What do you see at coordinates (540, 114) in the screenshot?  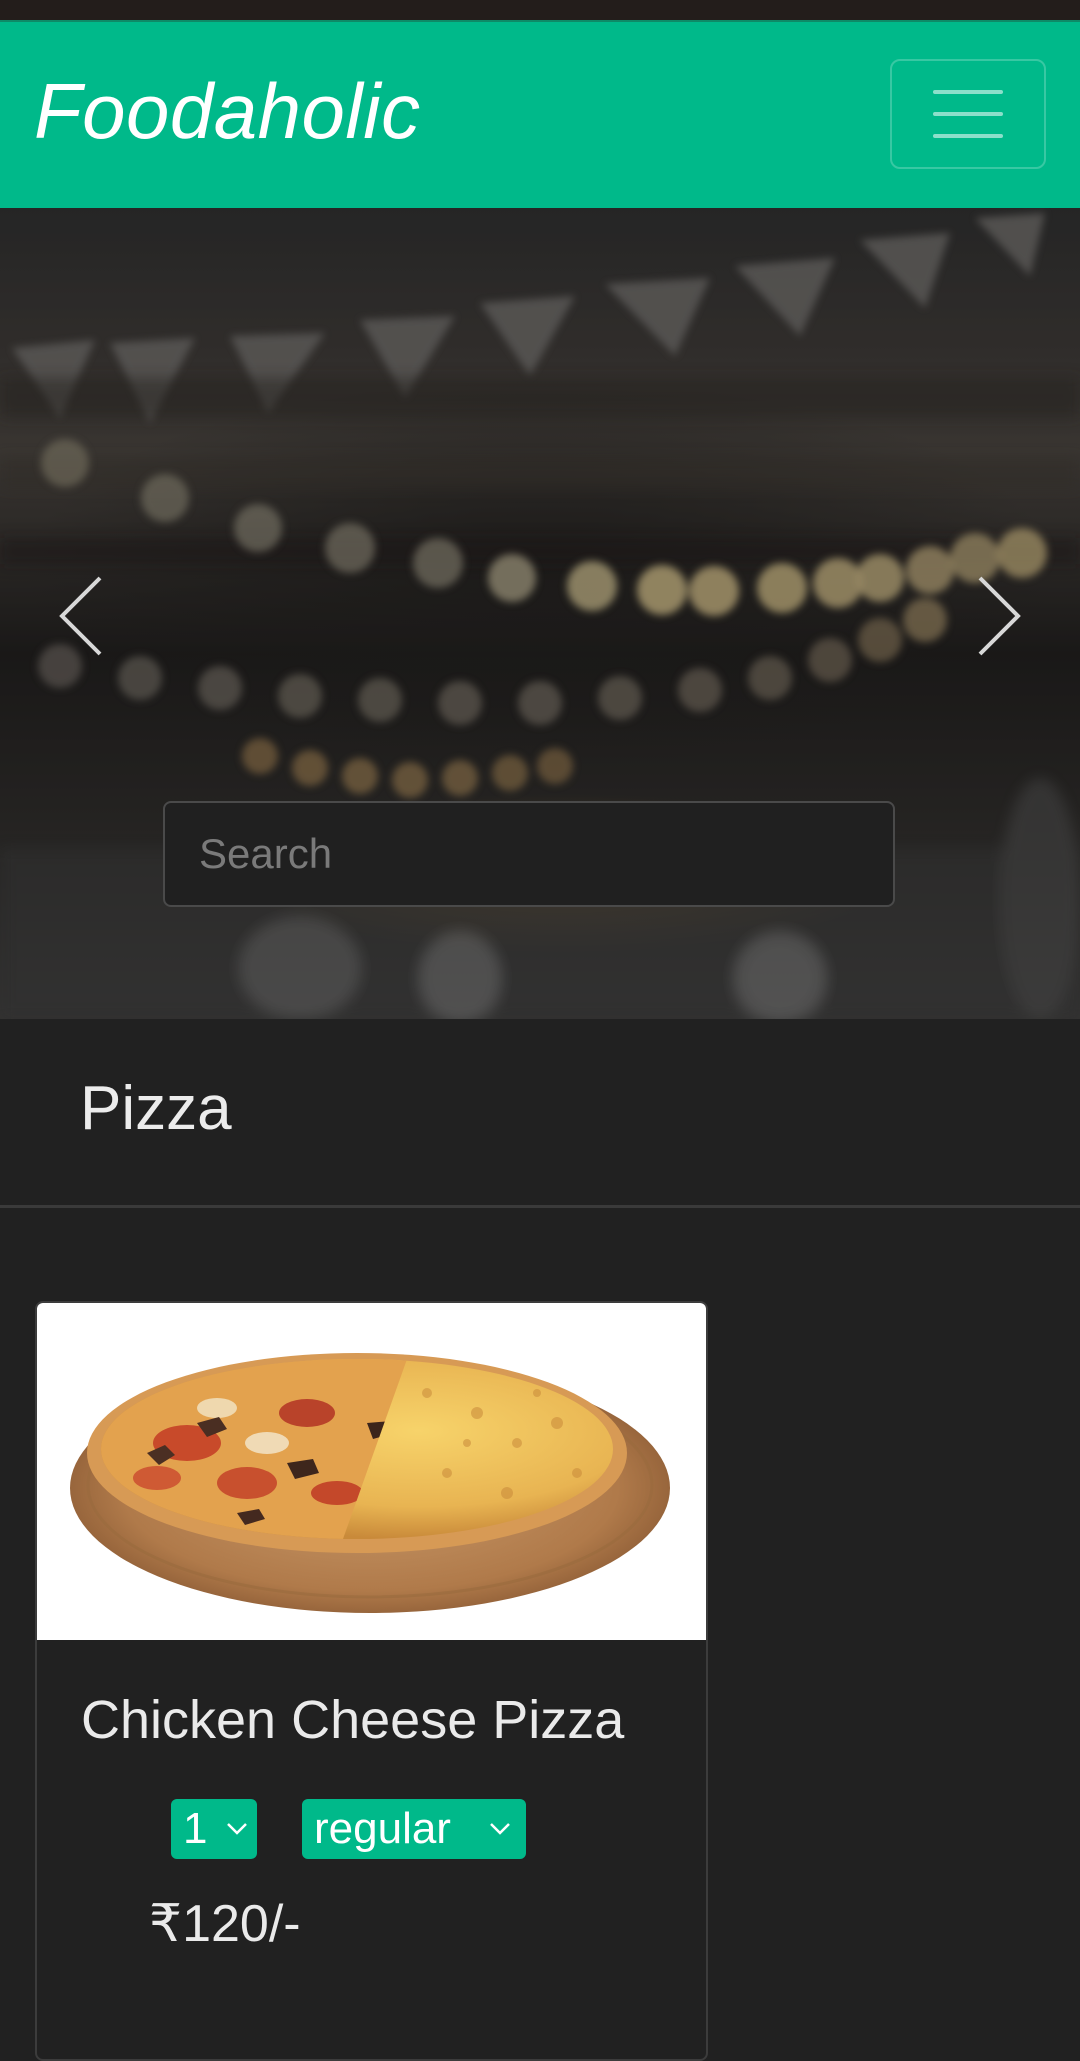 I see `navbar: Foodaholic` at bounding box center [540, 114].